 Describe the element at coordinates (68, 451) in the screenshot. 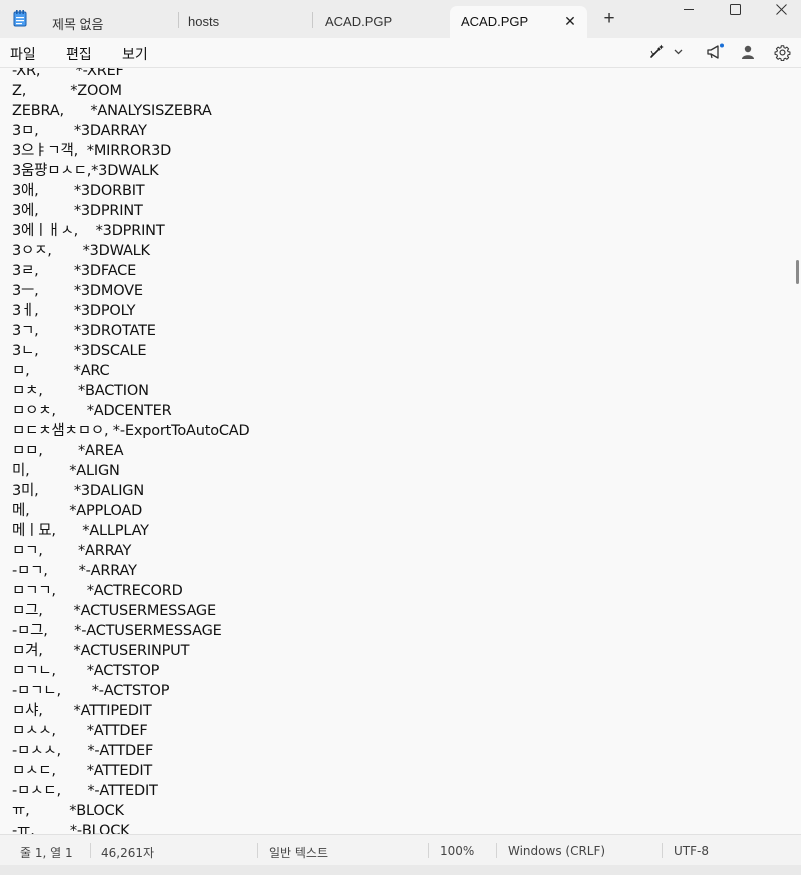

I see `text-line: ㅁㅁ, *AREA` at that location.